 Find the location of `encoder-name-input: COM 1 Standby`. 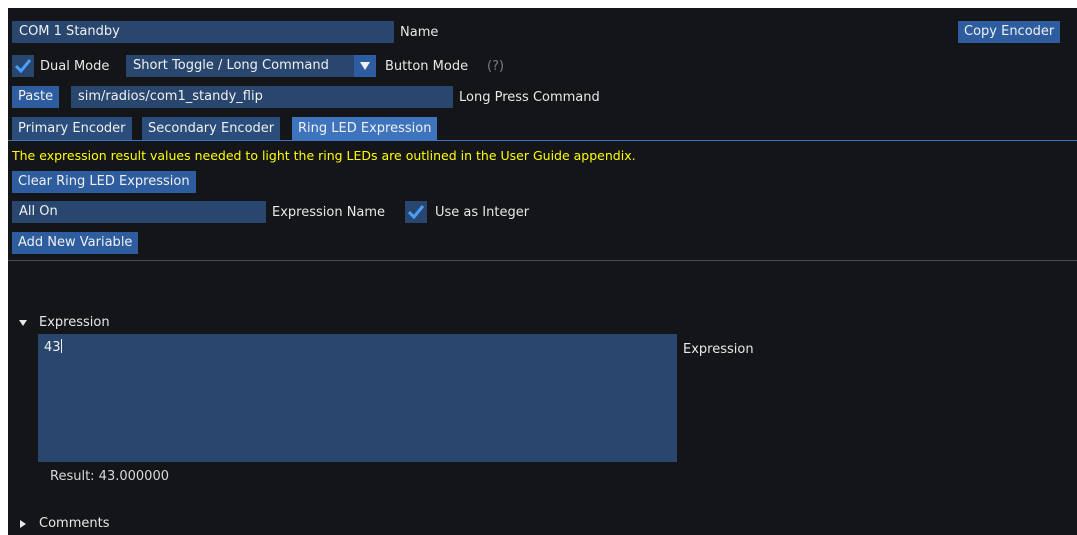

encoder-name-input: COM 1 Standby is located at coordinates (203, 32).